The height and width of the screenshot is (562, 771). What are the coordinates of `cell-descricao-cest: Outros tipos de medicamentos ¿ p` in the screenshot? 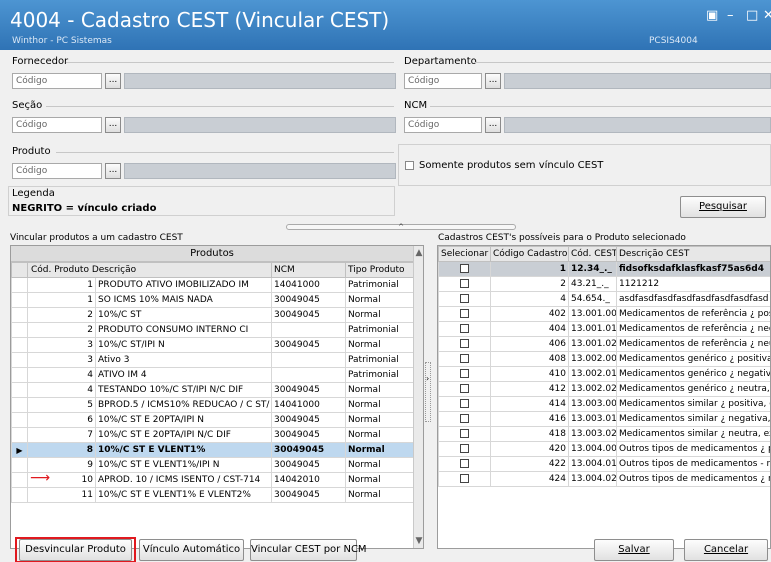 It's located at (693, 449).